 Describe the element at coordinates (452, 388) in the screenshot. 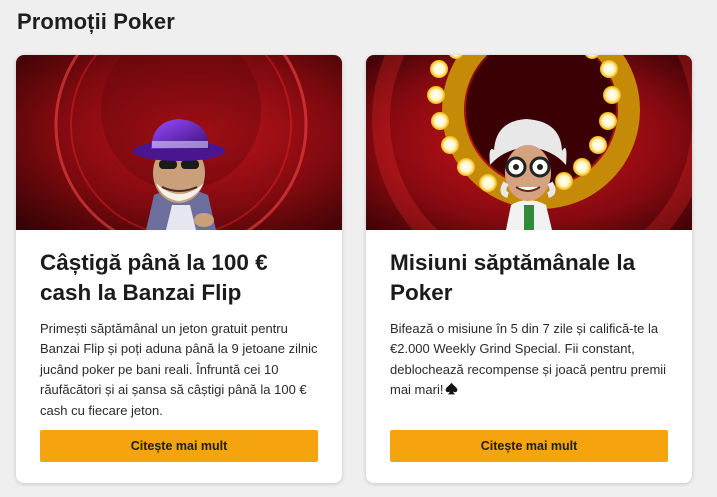

I see `spade-icon` at that location.